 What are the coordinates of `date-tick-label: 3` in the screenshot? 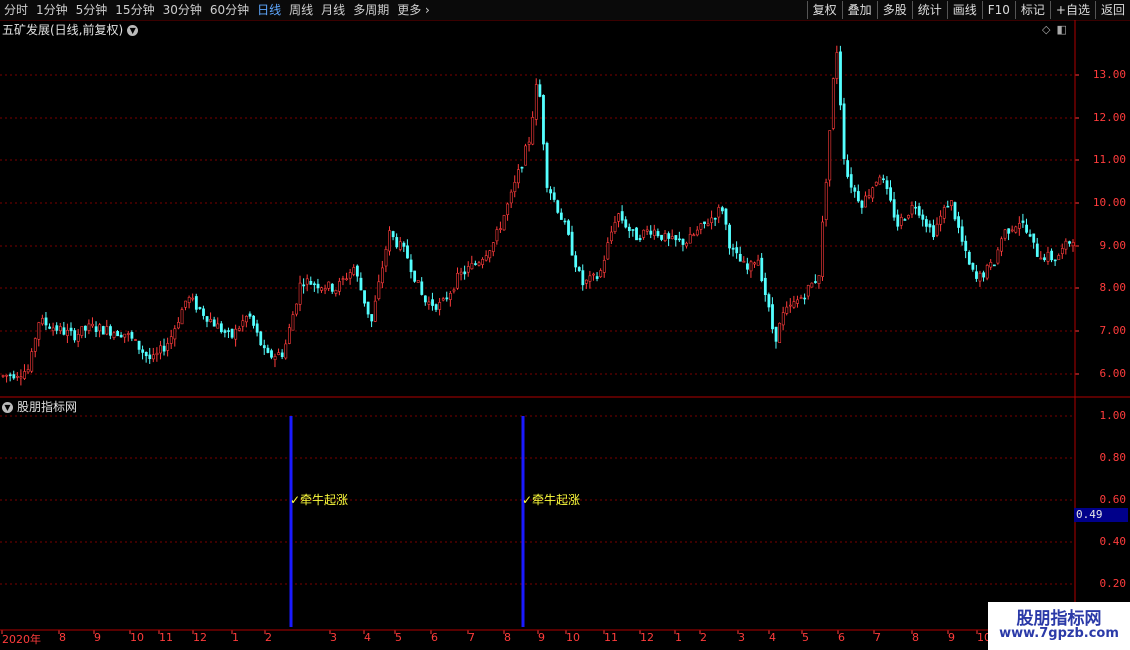 It's located at (741, 637).